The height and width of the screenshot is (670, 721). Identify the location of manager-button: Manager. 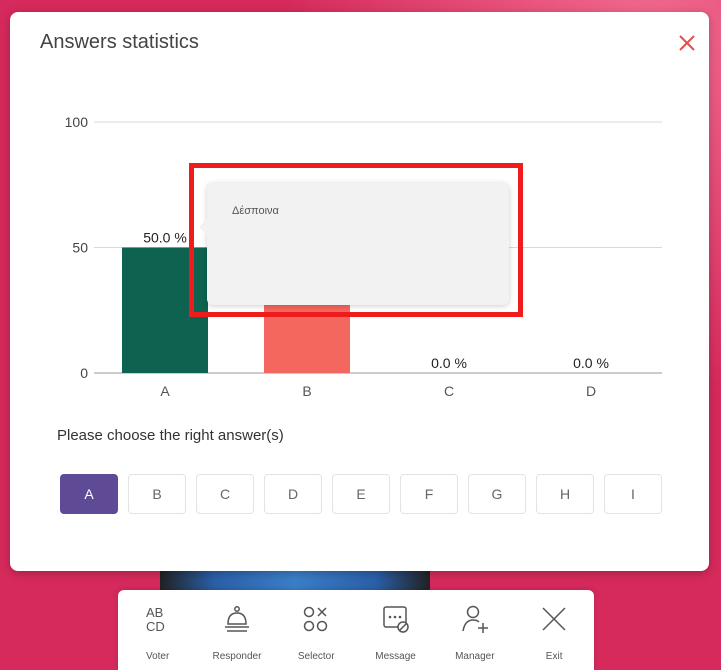
(474, 630).